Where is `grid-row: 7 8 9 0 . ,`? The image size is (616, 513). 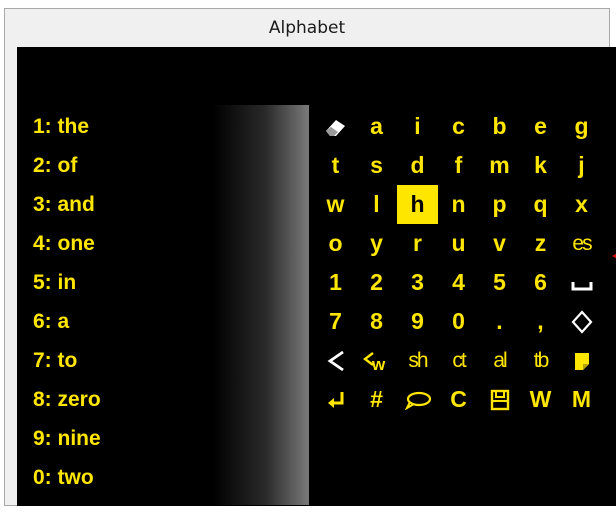 grid-row: 7 8 9 0 . , is located at coordinates (465, 321).